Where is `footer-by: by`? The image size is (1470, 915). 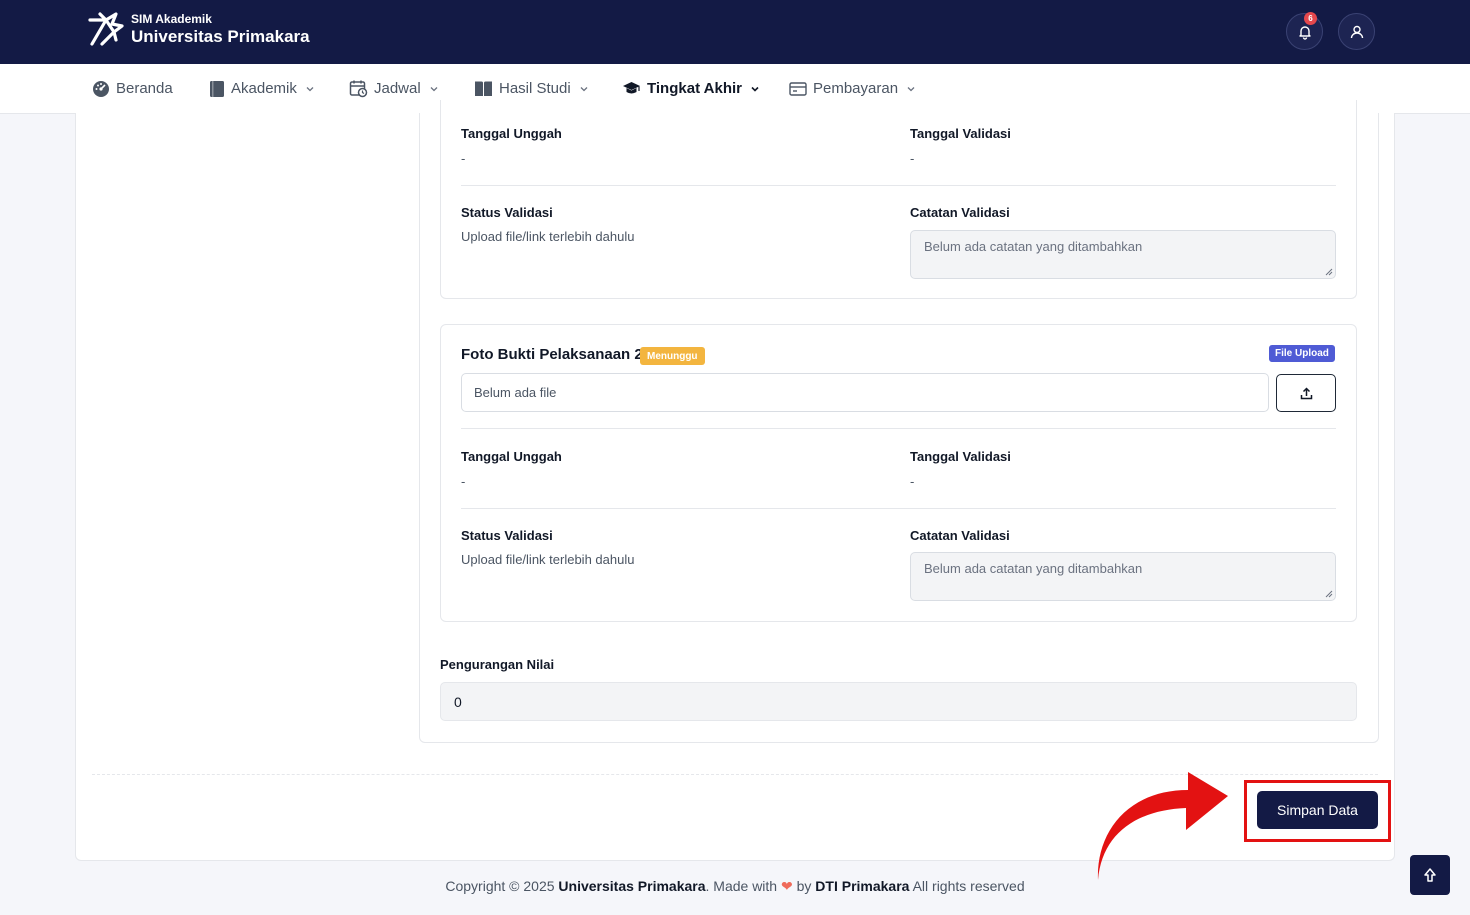
footer-by: by is located at coordinates (804, 886).